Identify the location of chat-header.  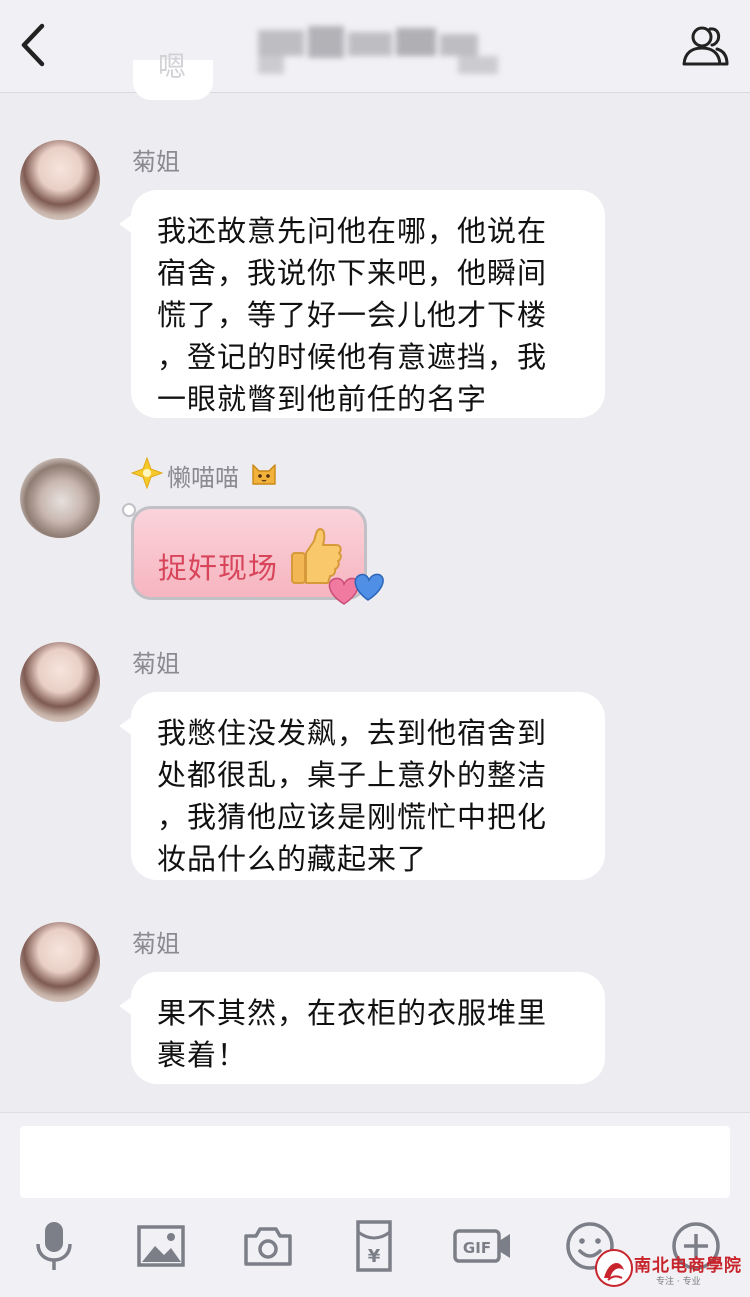
(375, 46).